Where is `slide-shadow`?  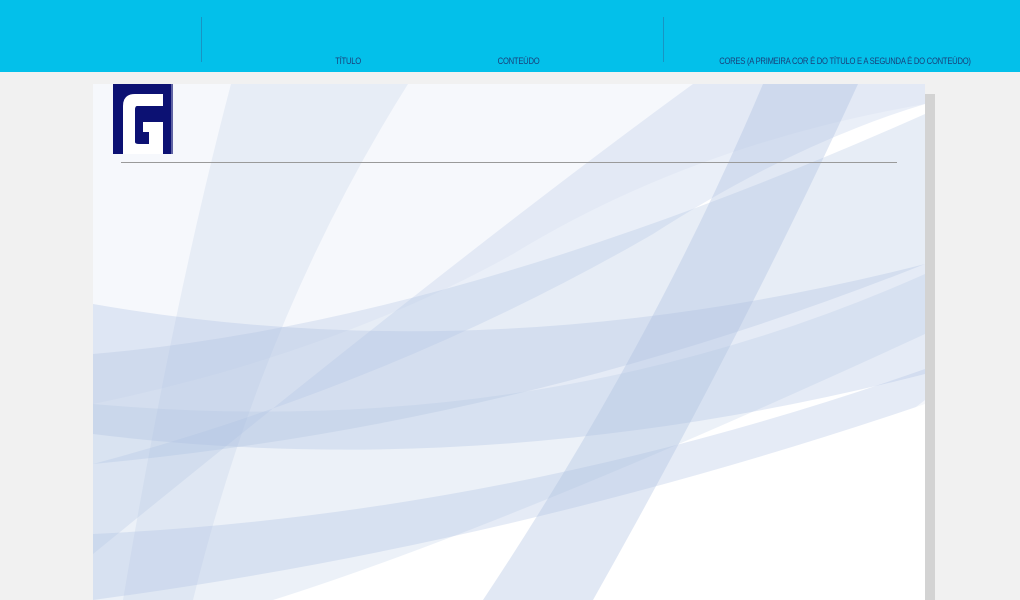
slide-shadow is located at coordinates (930, 347).